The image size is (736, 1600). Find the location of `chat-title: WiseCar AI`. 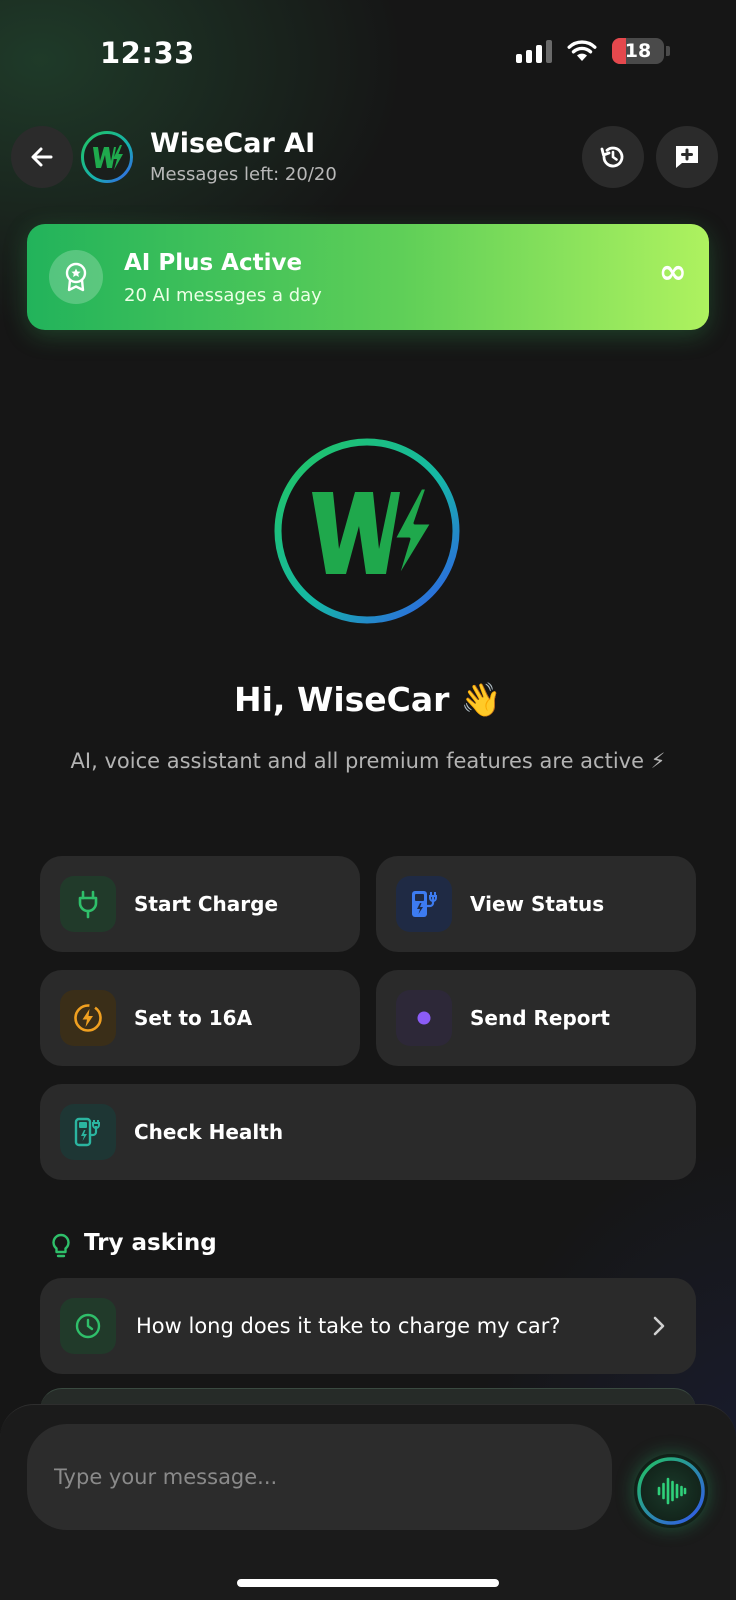

chat-title: WiseCar AI is located at coordinates (233, 143).